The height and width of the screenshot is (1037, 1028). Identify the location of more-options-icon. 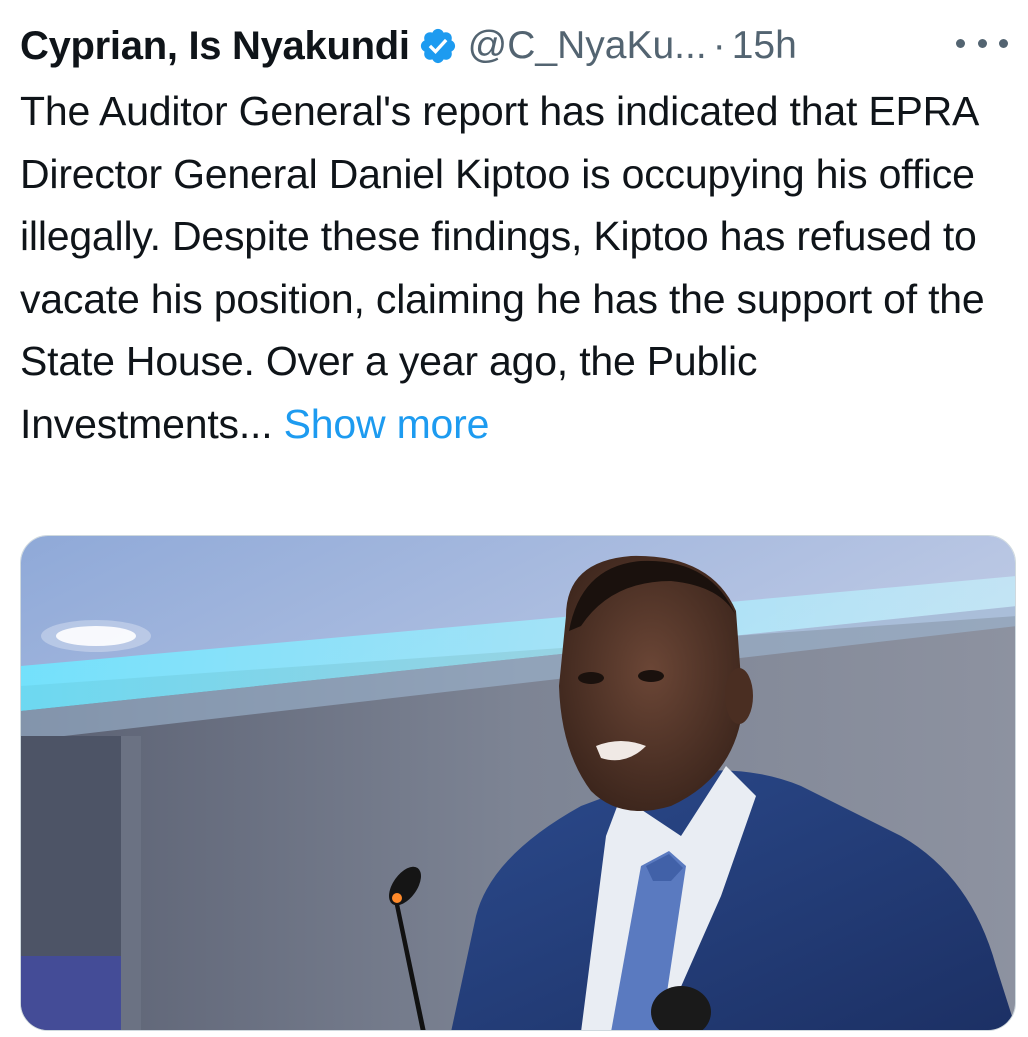
(982, 43).